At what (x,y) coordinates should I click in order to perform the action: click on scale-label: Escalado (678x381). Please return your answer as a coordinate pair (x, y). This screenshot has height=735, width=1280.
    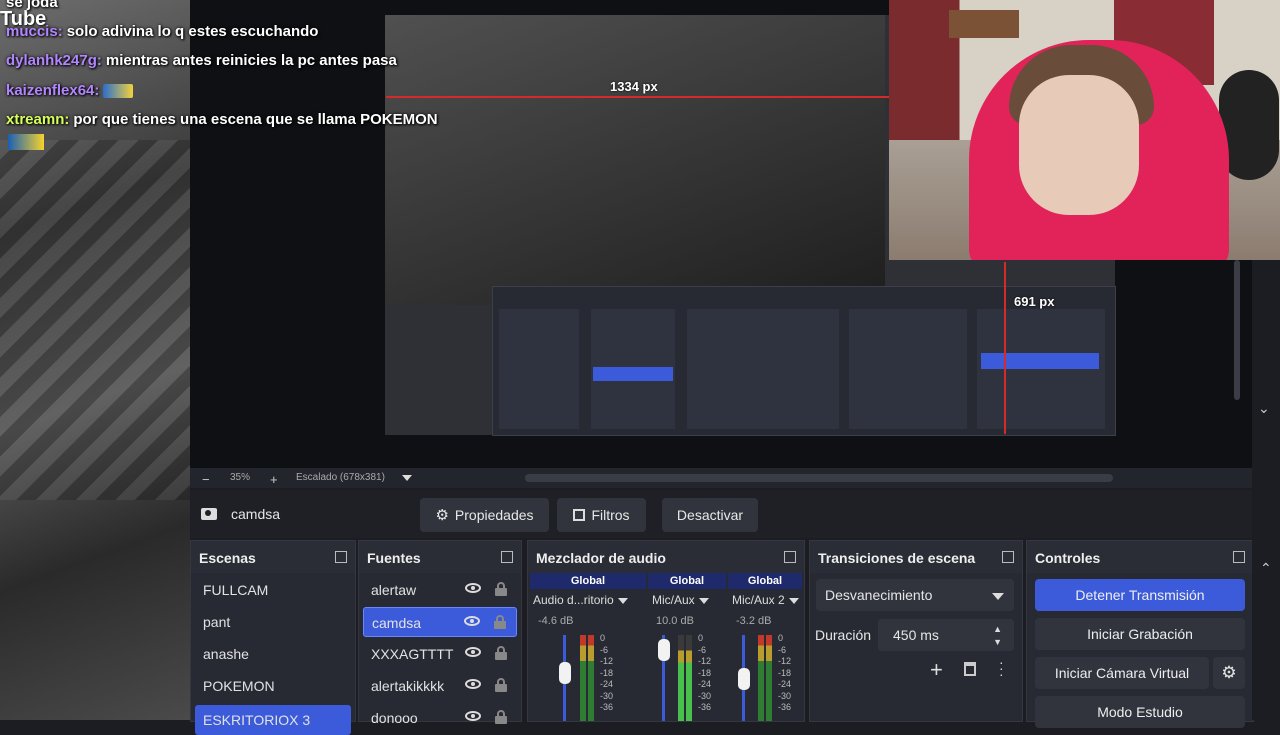
    Looking at the image, I should click on (340, 477).